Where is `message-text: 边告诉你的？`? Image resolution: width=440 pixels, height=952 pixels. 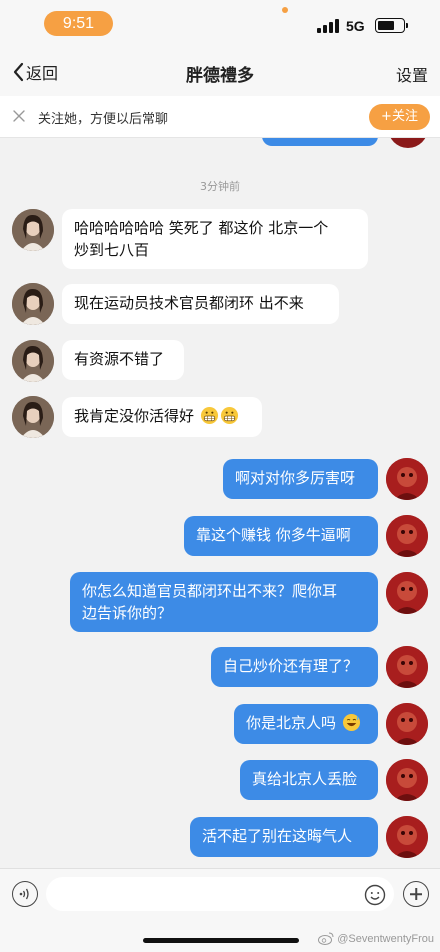
message-text: 边告诉你的？ is located at coordinates (127, 613).